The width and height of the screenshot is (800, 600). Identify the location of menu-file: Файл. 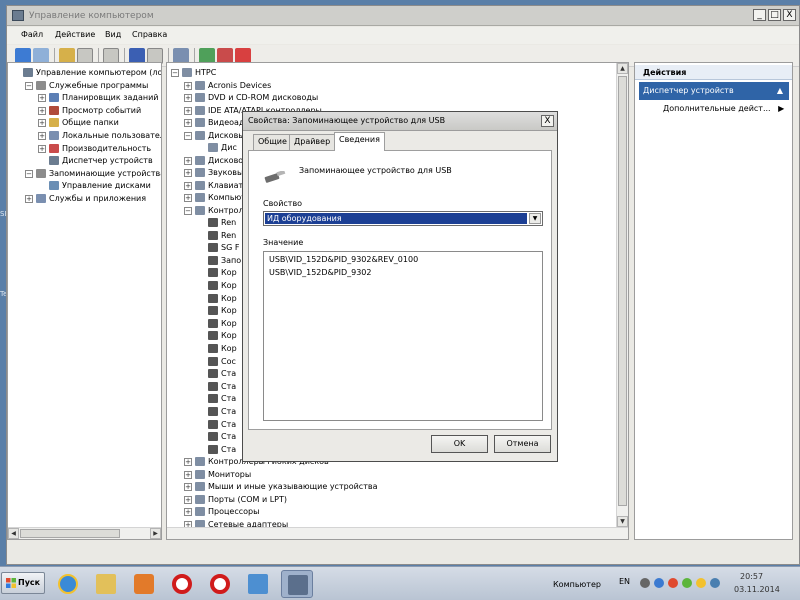
(32, 34).